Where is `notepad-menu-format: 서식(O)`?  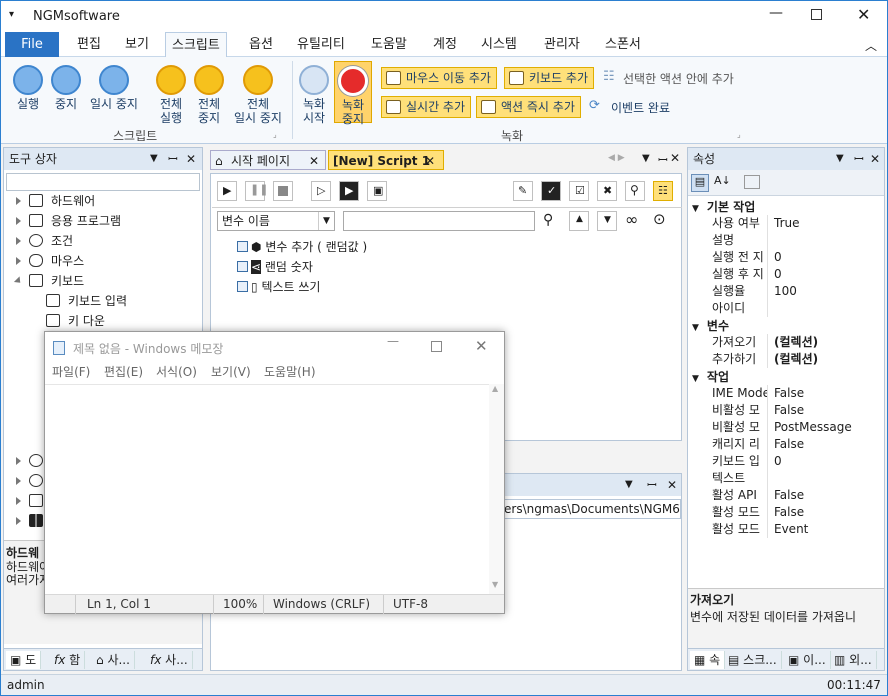 notepad-menu-format: 서식(O) is located at coordinates (176, 372).